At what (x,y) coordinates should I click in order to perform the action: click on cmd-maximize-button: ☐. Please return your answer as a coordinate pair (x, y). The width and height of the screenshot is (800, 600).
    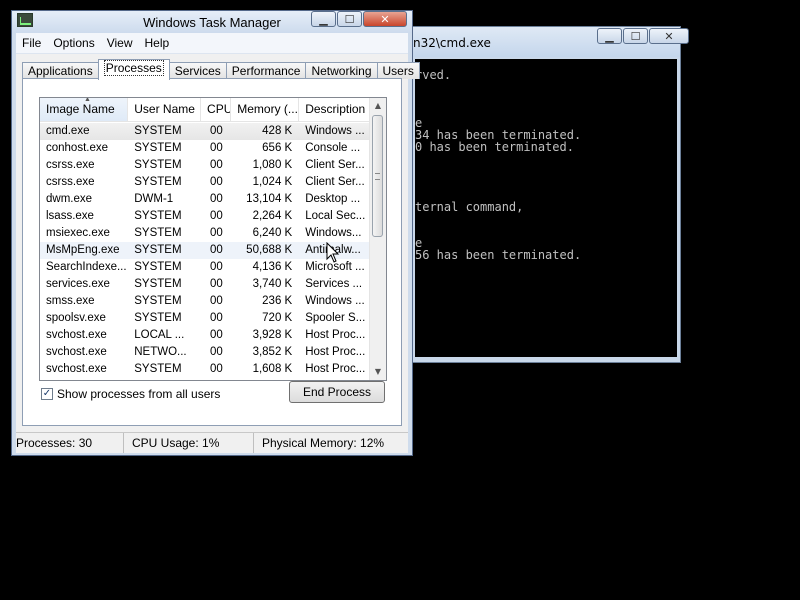
    Looking at the image, I should click on (635, 36).